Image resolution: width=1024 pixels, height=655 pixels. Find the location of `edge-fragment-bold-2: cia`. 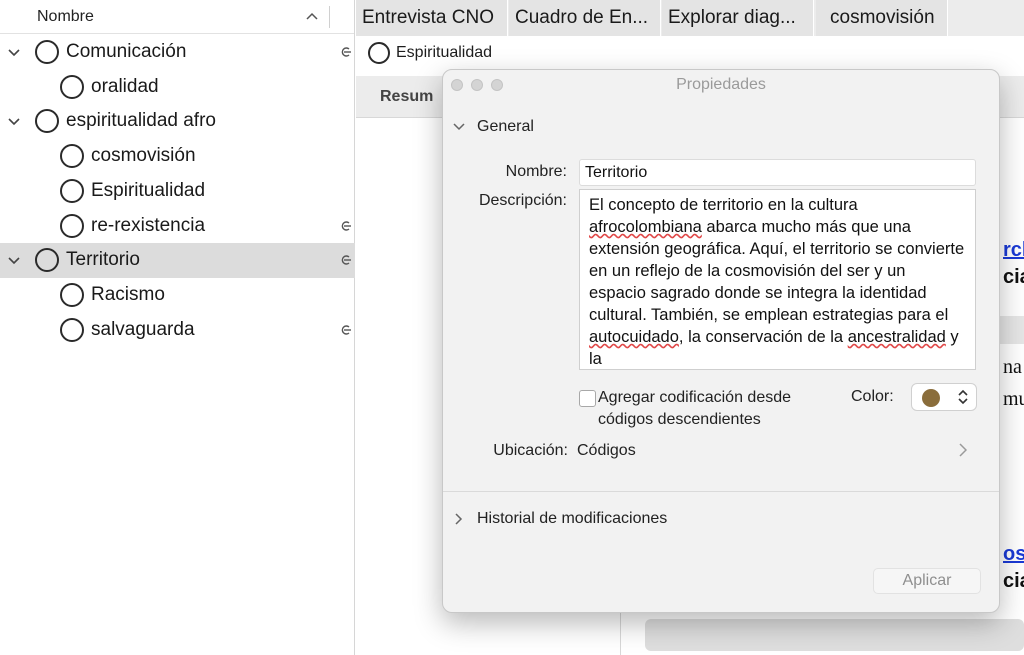

edge-fragment-bold-2: cia is located at coordinates (1013, 581).